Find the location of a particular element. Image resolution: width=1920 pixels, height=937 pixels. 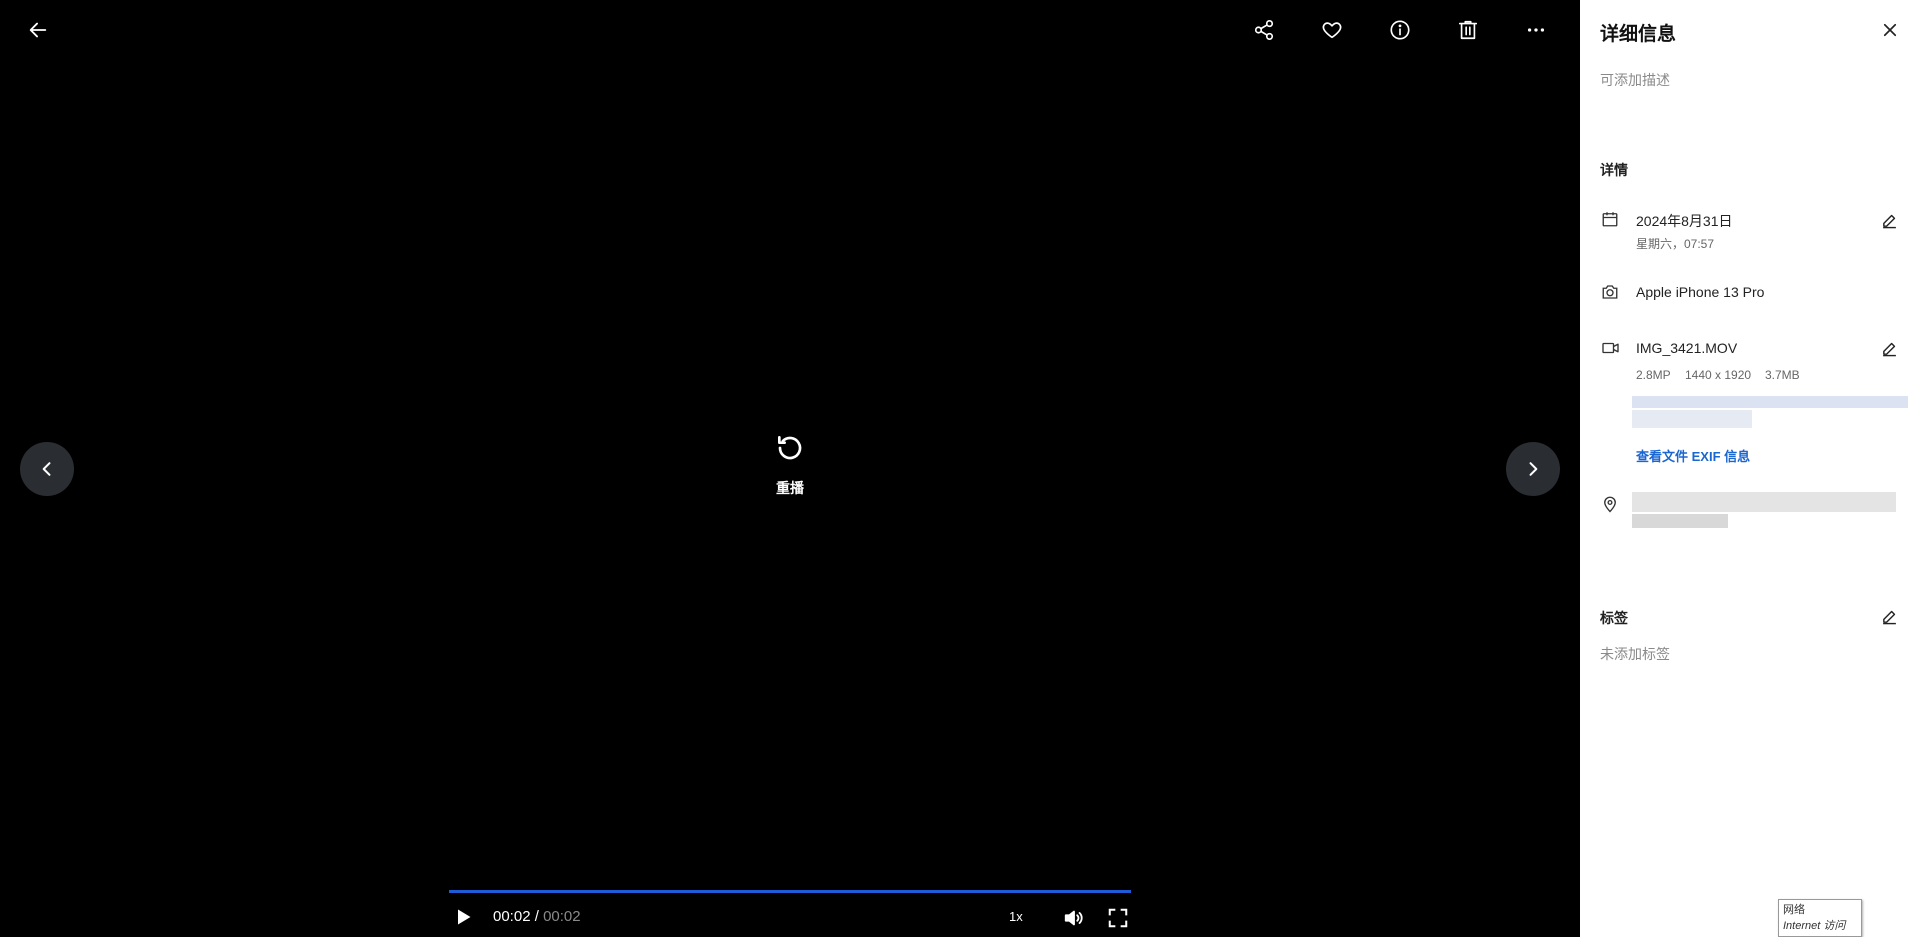

delete-button is located at coordinates (1468, 30).